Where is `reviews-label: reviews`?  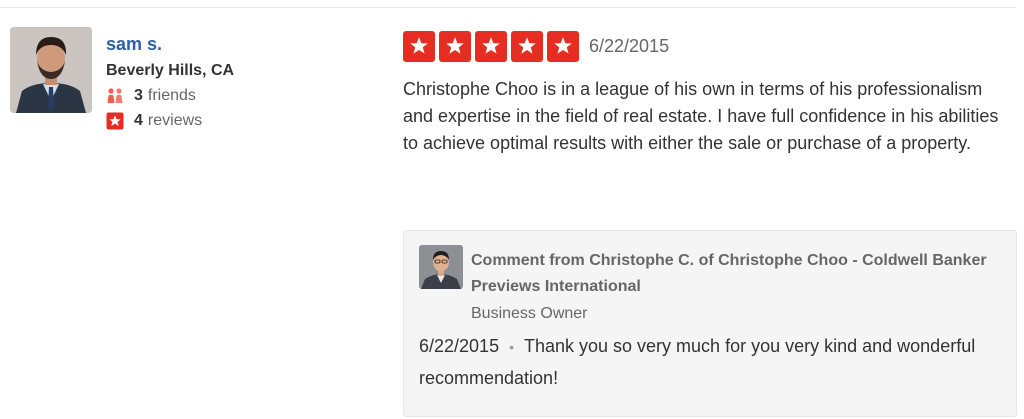
reviews-label: reviews is located at coordinates (175, 120).